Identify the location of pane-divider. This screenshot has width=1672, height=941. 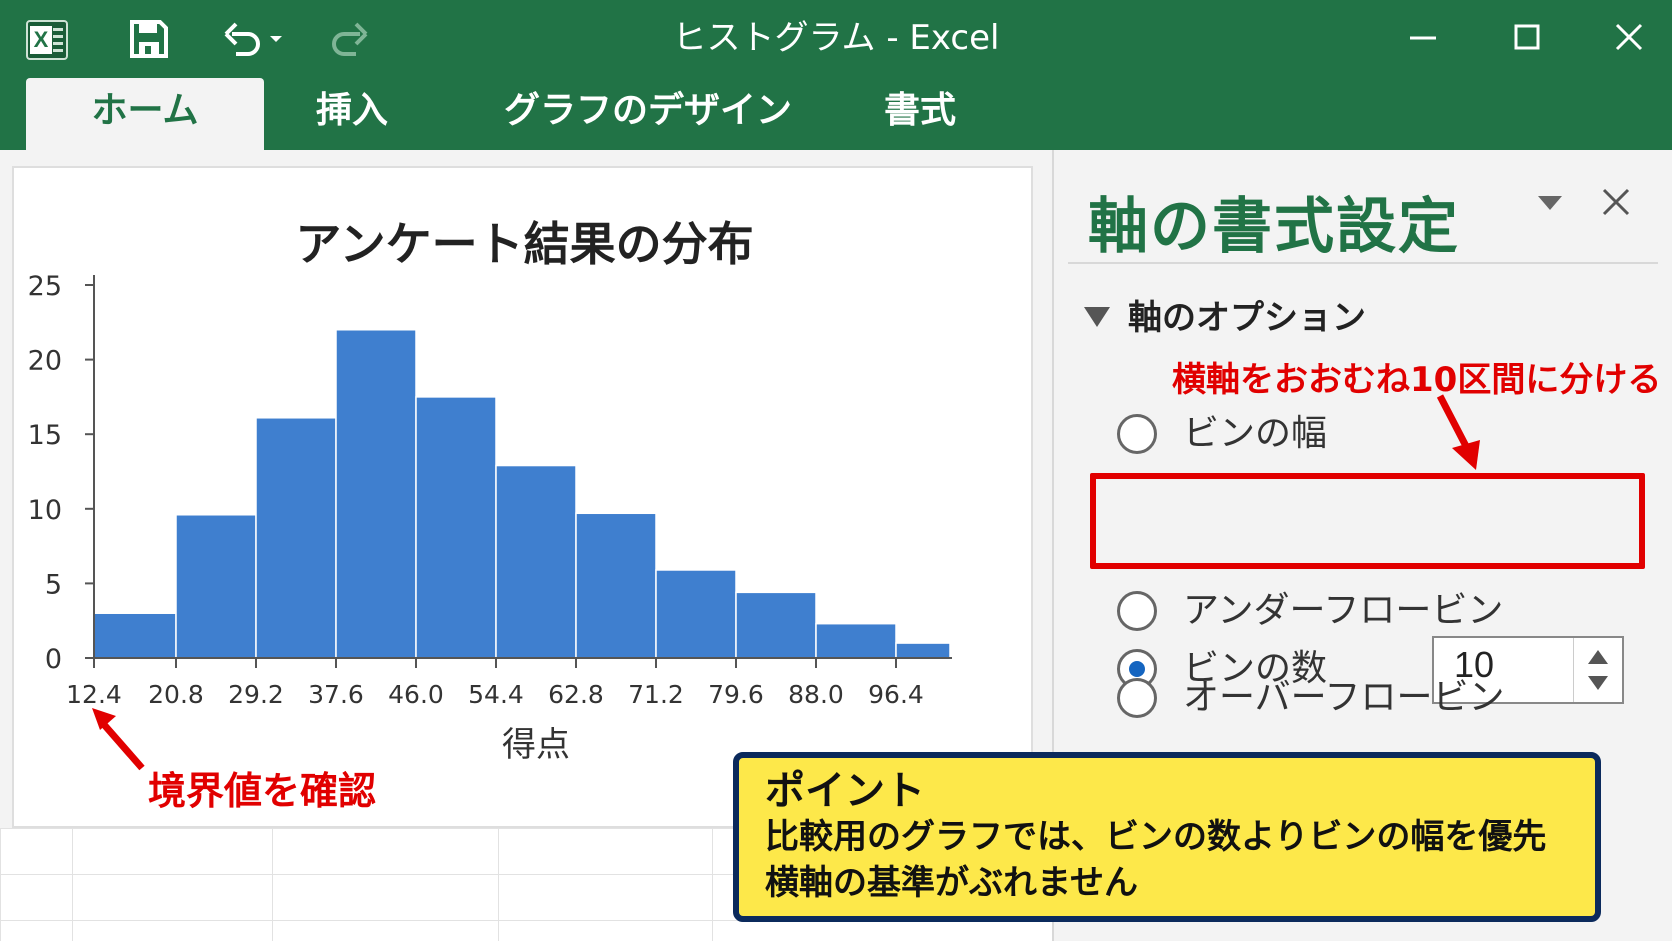
(1363, 263).